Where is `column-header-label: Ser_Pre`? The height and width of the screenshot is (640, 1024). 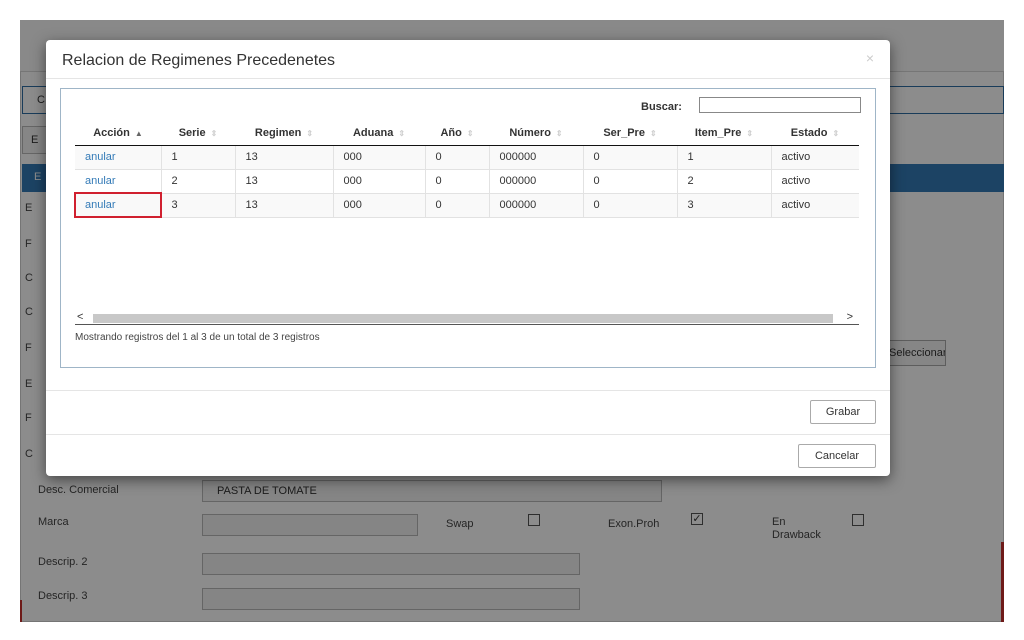 column-header-label: Ser_Pre is located at coordinates (624, 132).